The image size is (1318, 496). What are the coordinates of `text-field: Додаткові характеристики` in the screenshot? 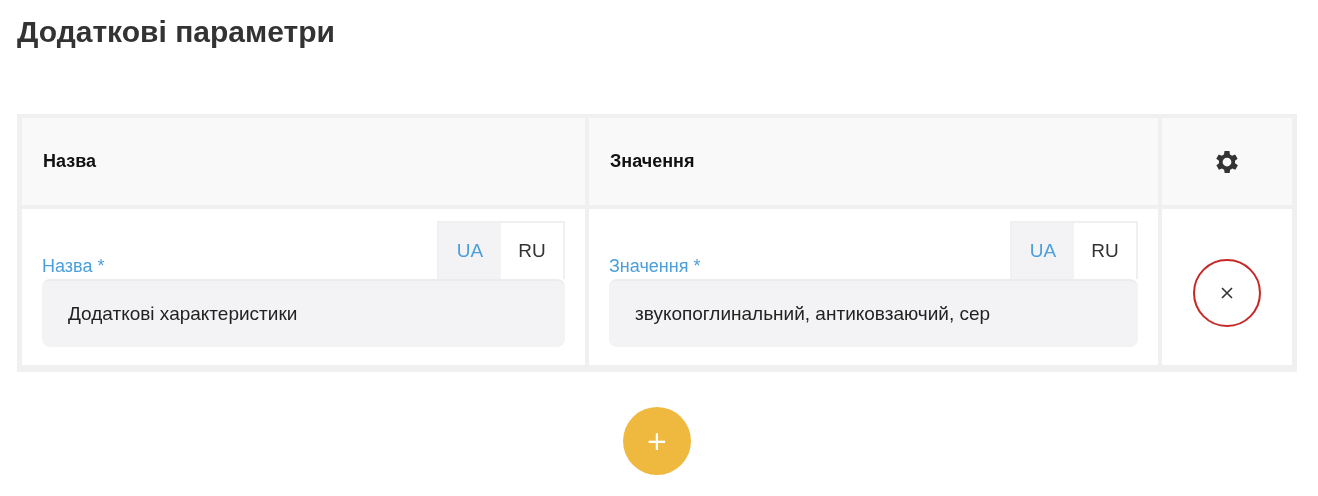 It's located at (303, 313).